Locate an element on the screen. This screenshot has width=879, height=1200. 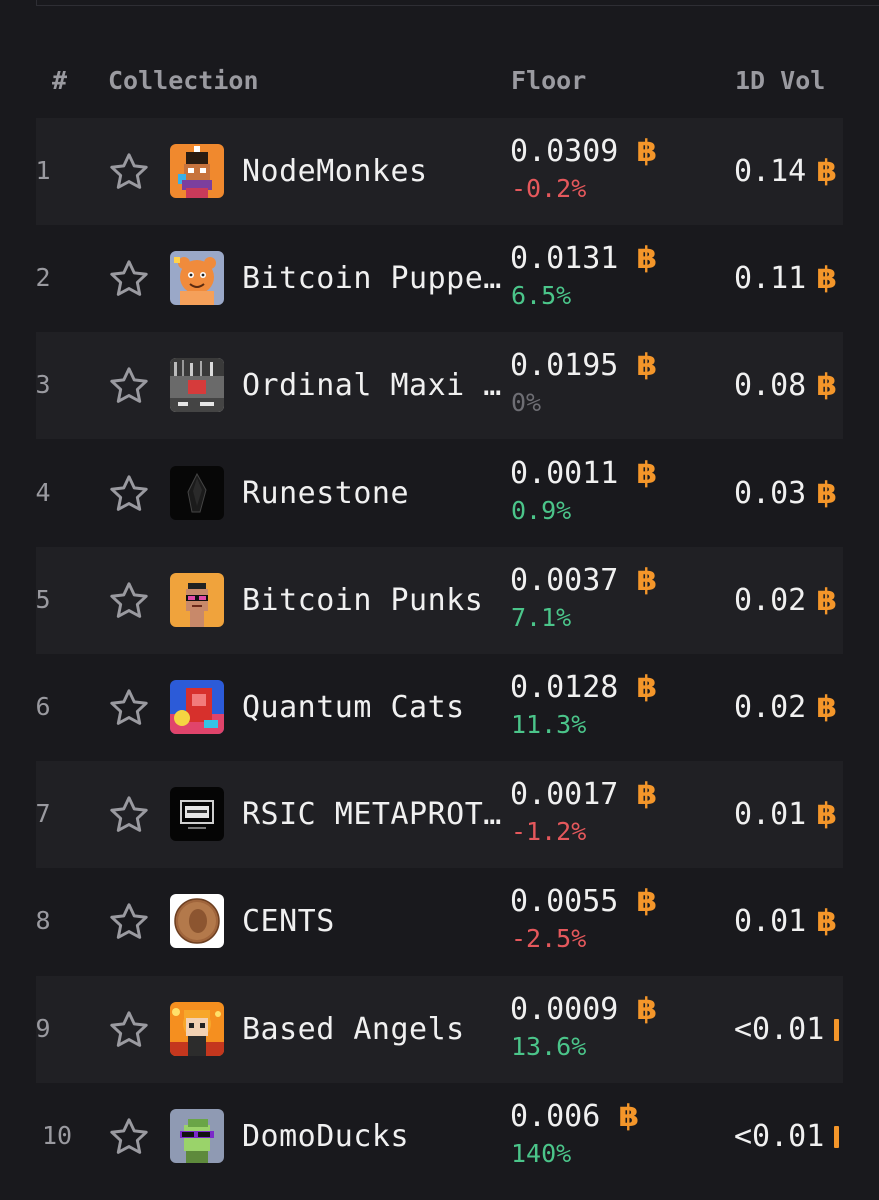
volume-value: 0.08 is located at coordinates (770, 386).